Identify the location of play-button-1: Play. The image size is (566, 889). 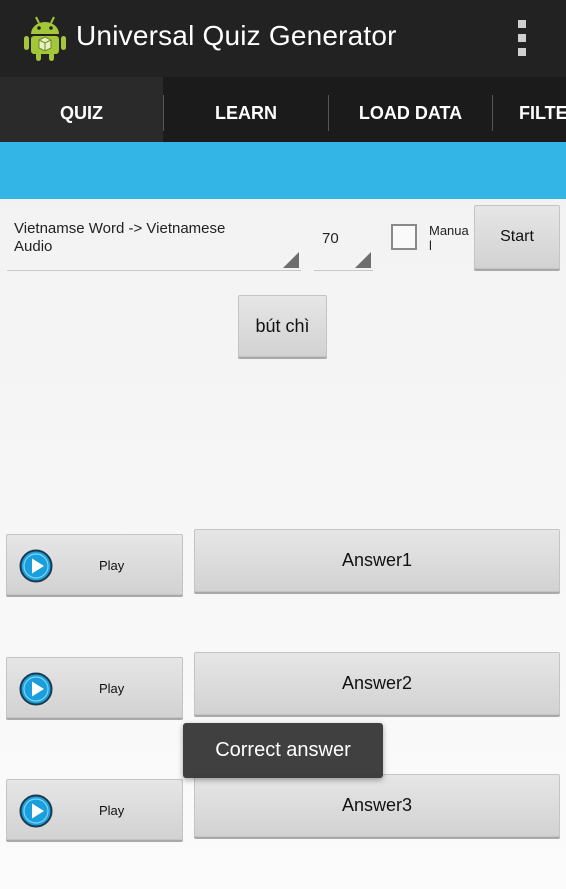
(94, 564).